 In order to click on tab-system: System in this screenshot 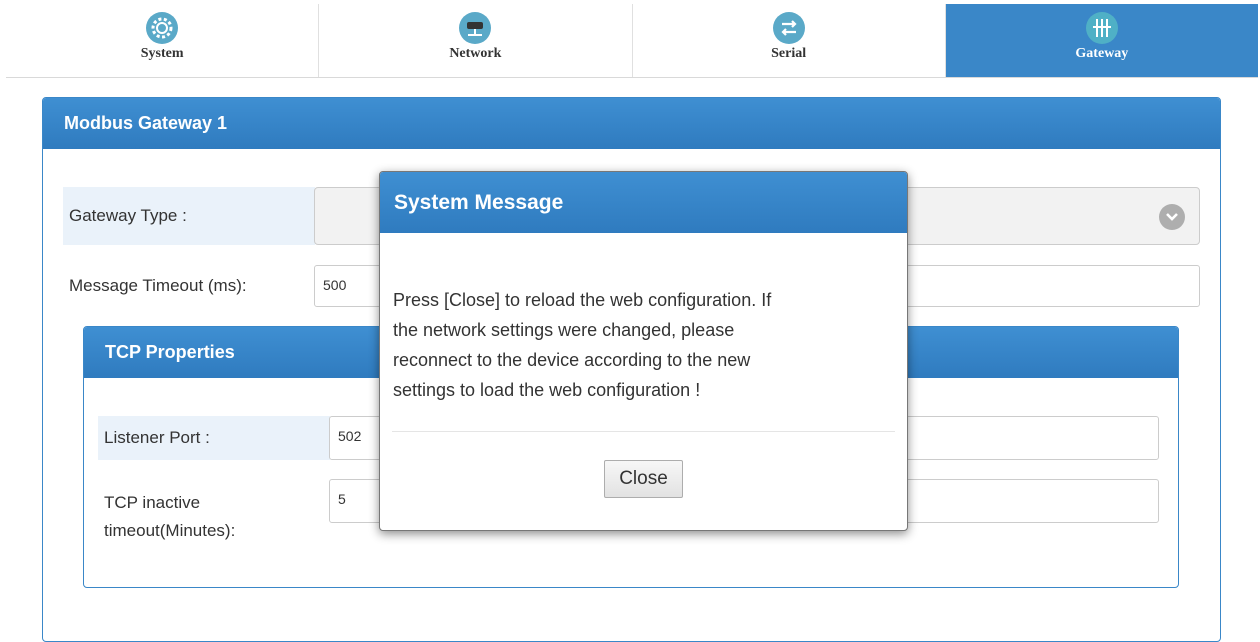, I will do `click(163, 40)`.